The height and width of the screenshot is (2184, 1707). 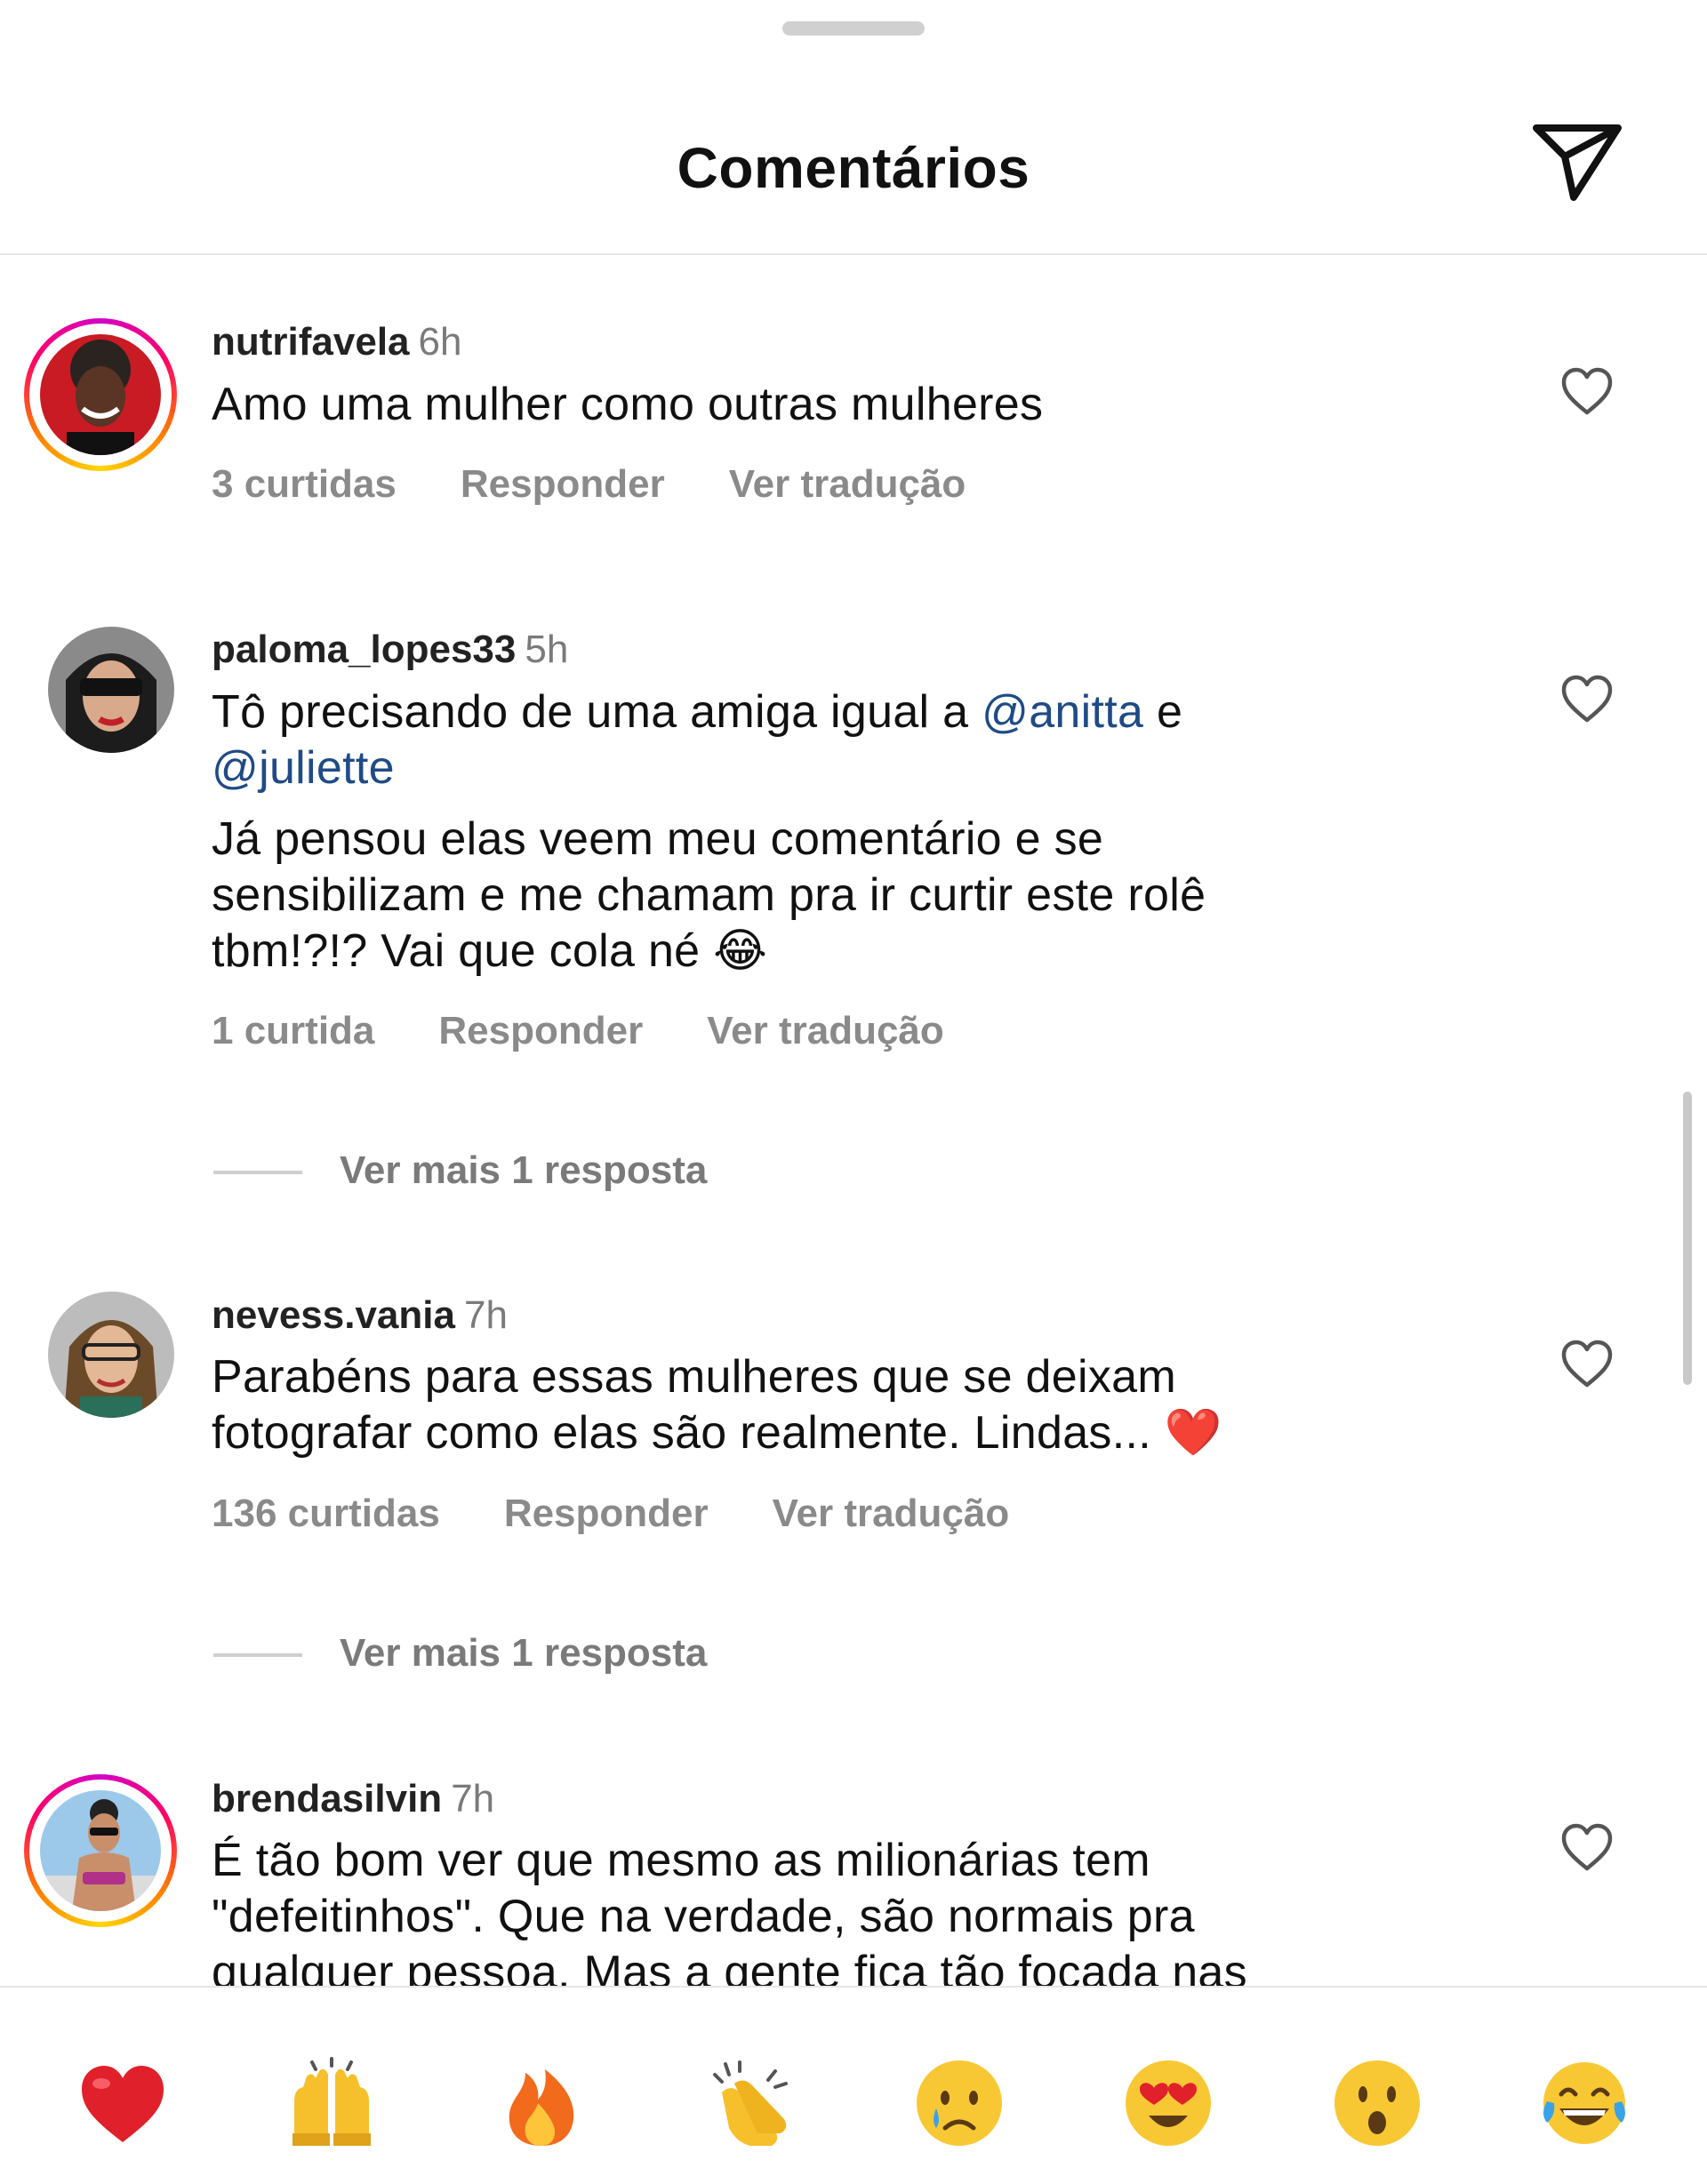 I want to click on comment-line: Tô precisando de uma amiga igual a, so click(x=597, y=712).